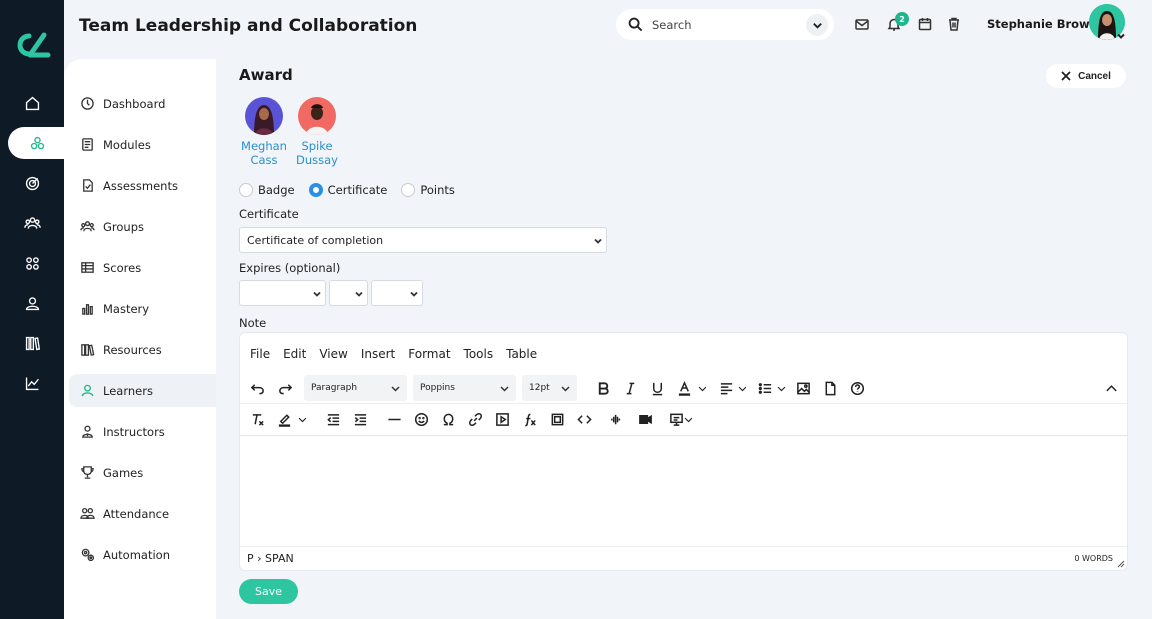 This screenshot has height=619, width=1152. Describe the element at coordinates (142, 349) in the screenshot. I see `nav-item-resources: Resources` at that location.